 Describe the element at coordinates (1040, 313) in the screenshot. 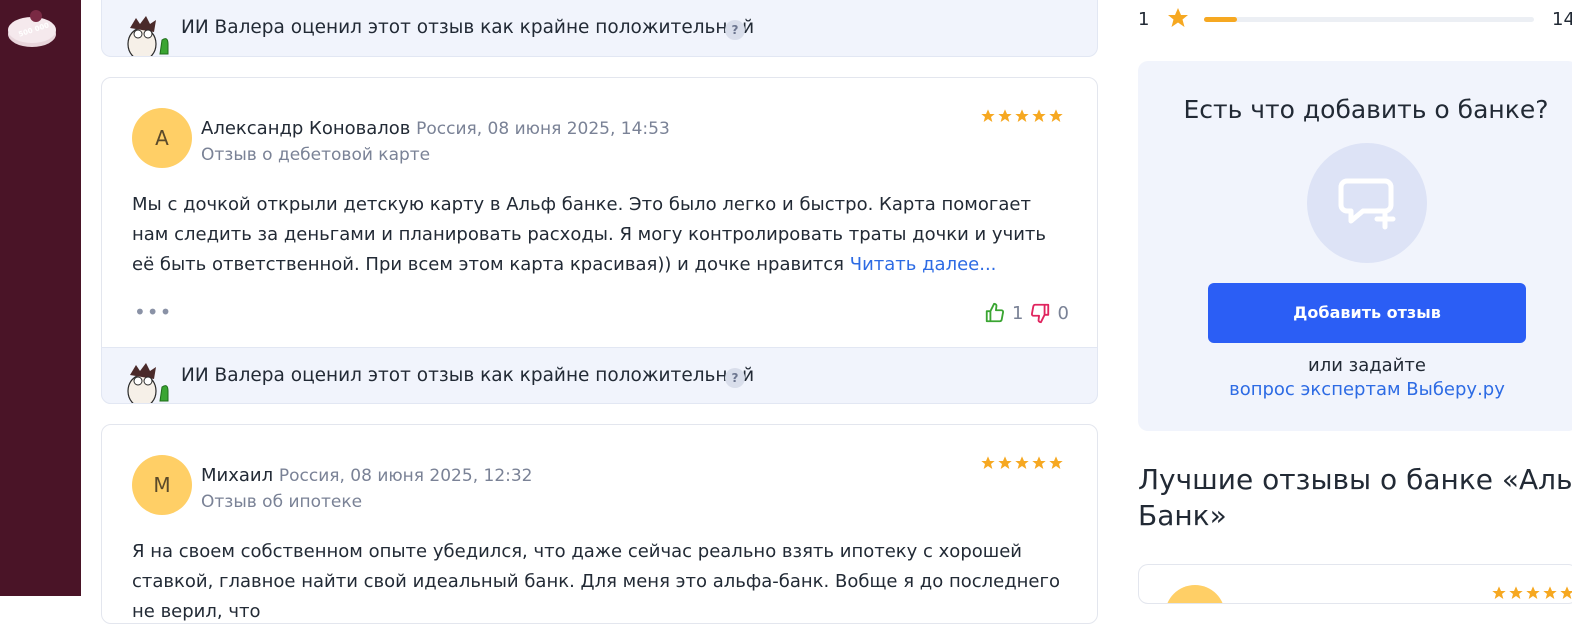

I see `thumbs-down-icon` at that location.